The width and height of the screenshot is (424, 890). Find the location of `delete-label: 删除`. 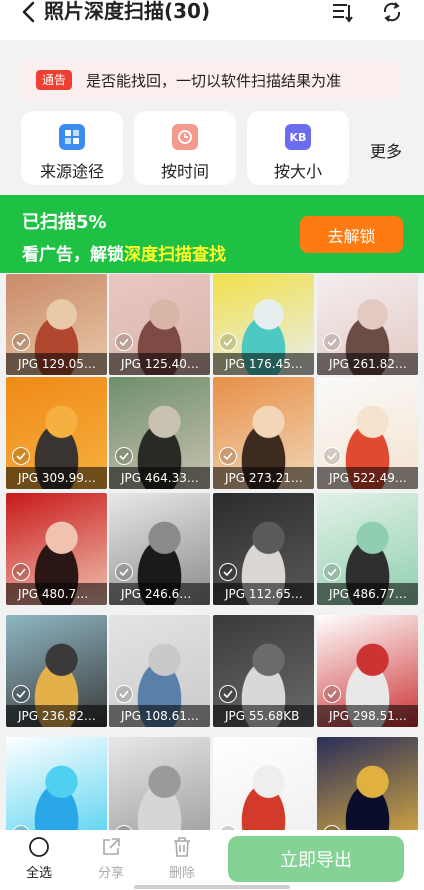

delete-label: 删除 is located at coordinates (181, 873).